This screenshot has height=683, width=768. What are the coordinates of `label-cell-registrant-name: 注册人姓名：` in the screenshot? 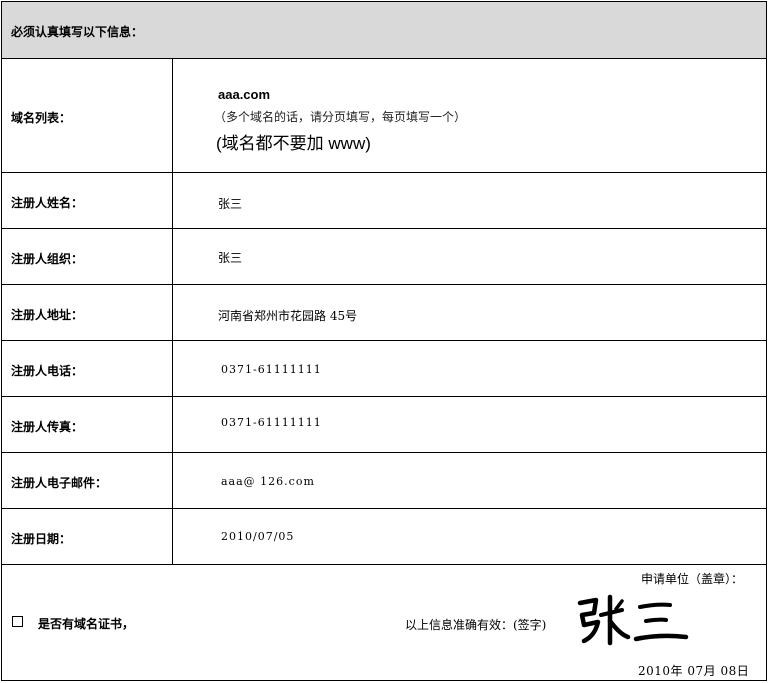 It's located at (87, 200).